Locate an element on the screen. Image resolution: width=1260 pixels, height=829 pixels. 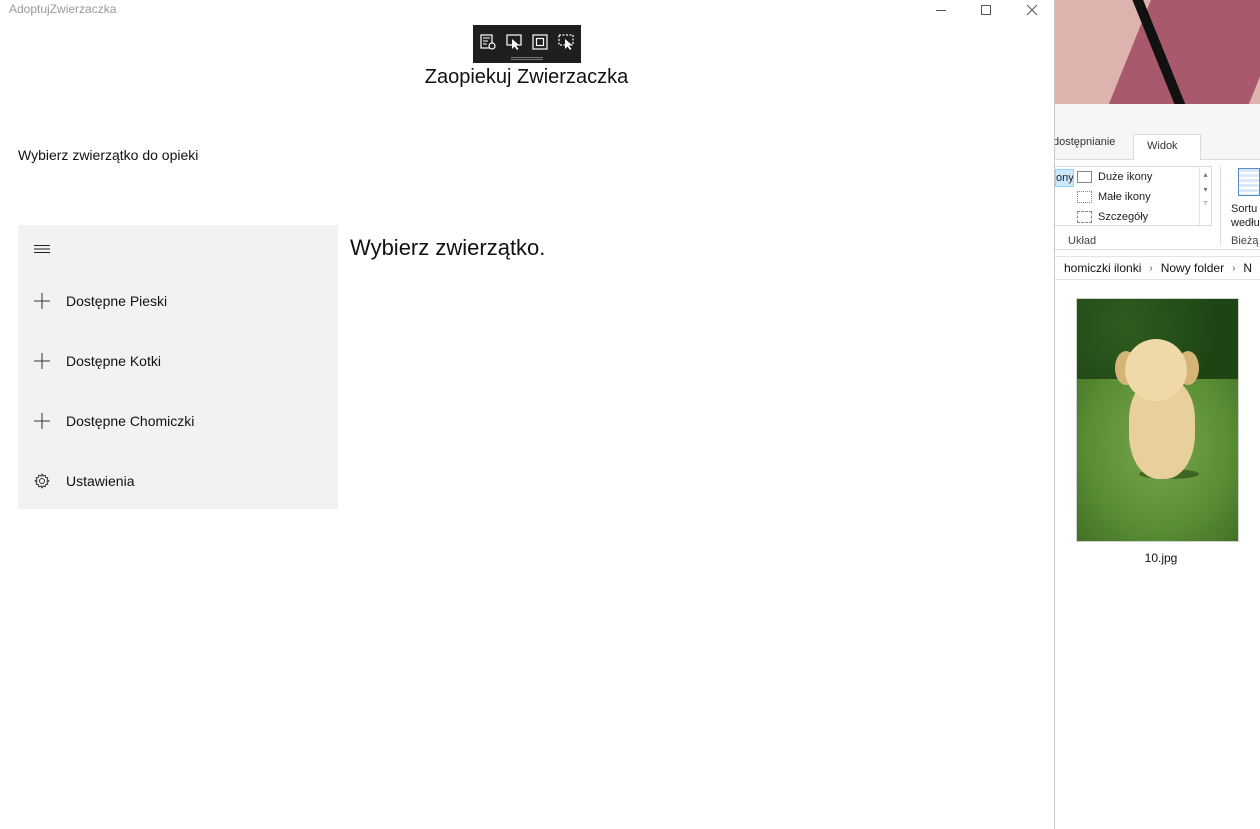
group-label-current-view: Bieżą is located at coordinates (1245, 241).